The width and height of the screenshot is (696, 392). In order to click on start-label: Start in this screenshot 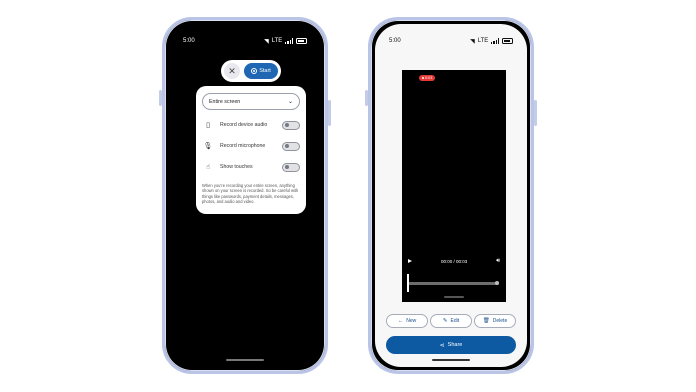, I will do `click(265, 71)`.